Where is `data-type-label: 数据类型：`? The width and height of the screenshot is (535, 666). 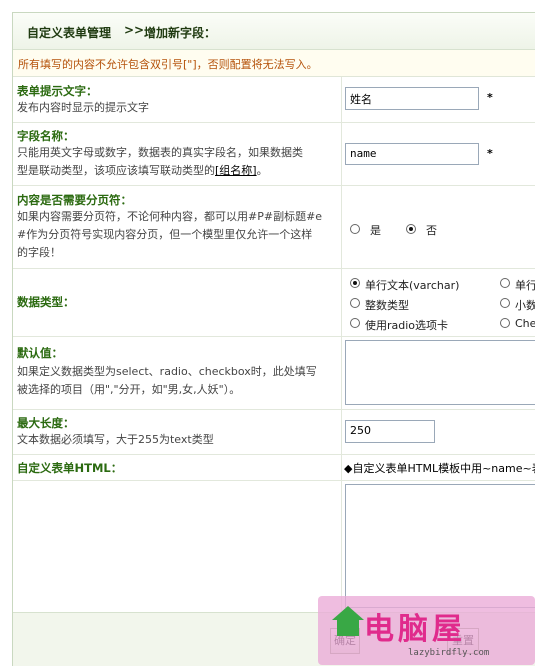 data-type-label: 数据类型： is located at coordinates (46, 302).